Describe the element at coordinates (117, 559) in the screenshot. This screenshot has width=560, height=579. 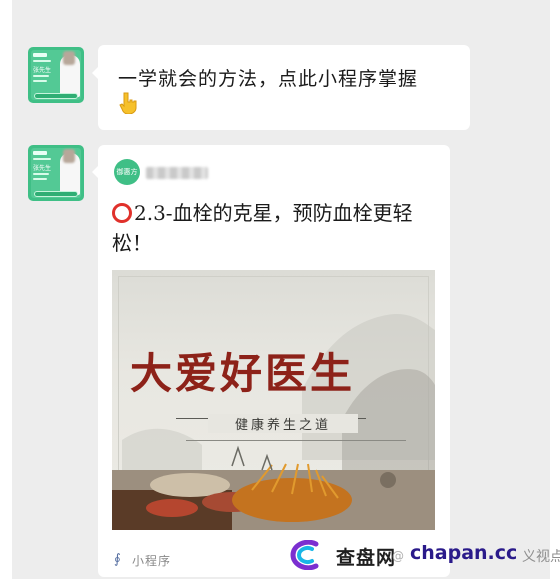
I see `mini-program-icon: ∮` at that location.